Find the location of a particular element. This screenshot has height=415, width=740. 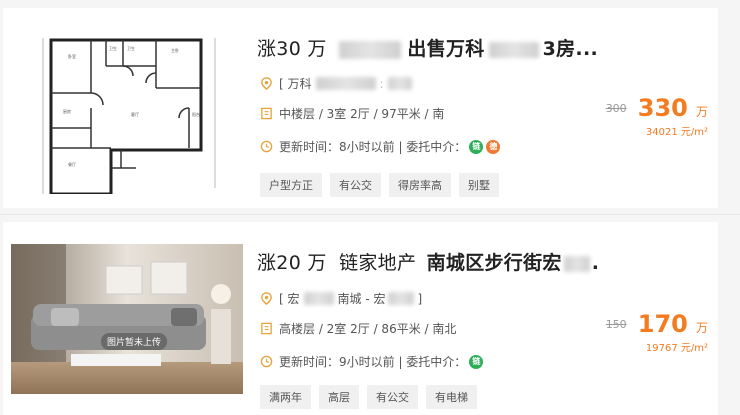

location-text: [ 宏 is located at coordinates (289, 299).